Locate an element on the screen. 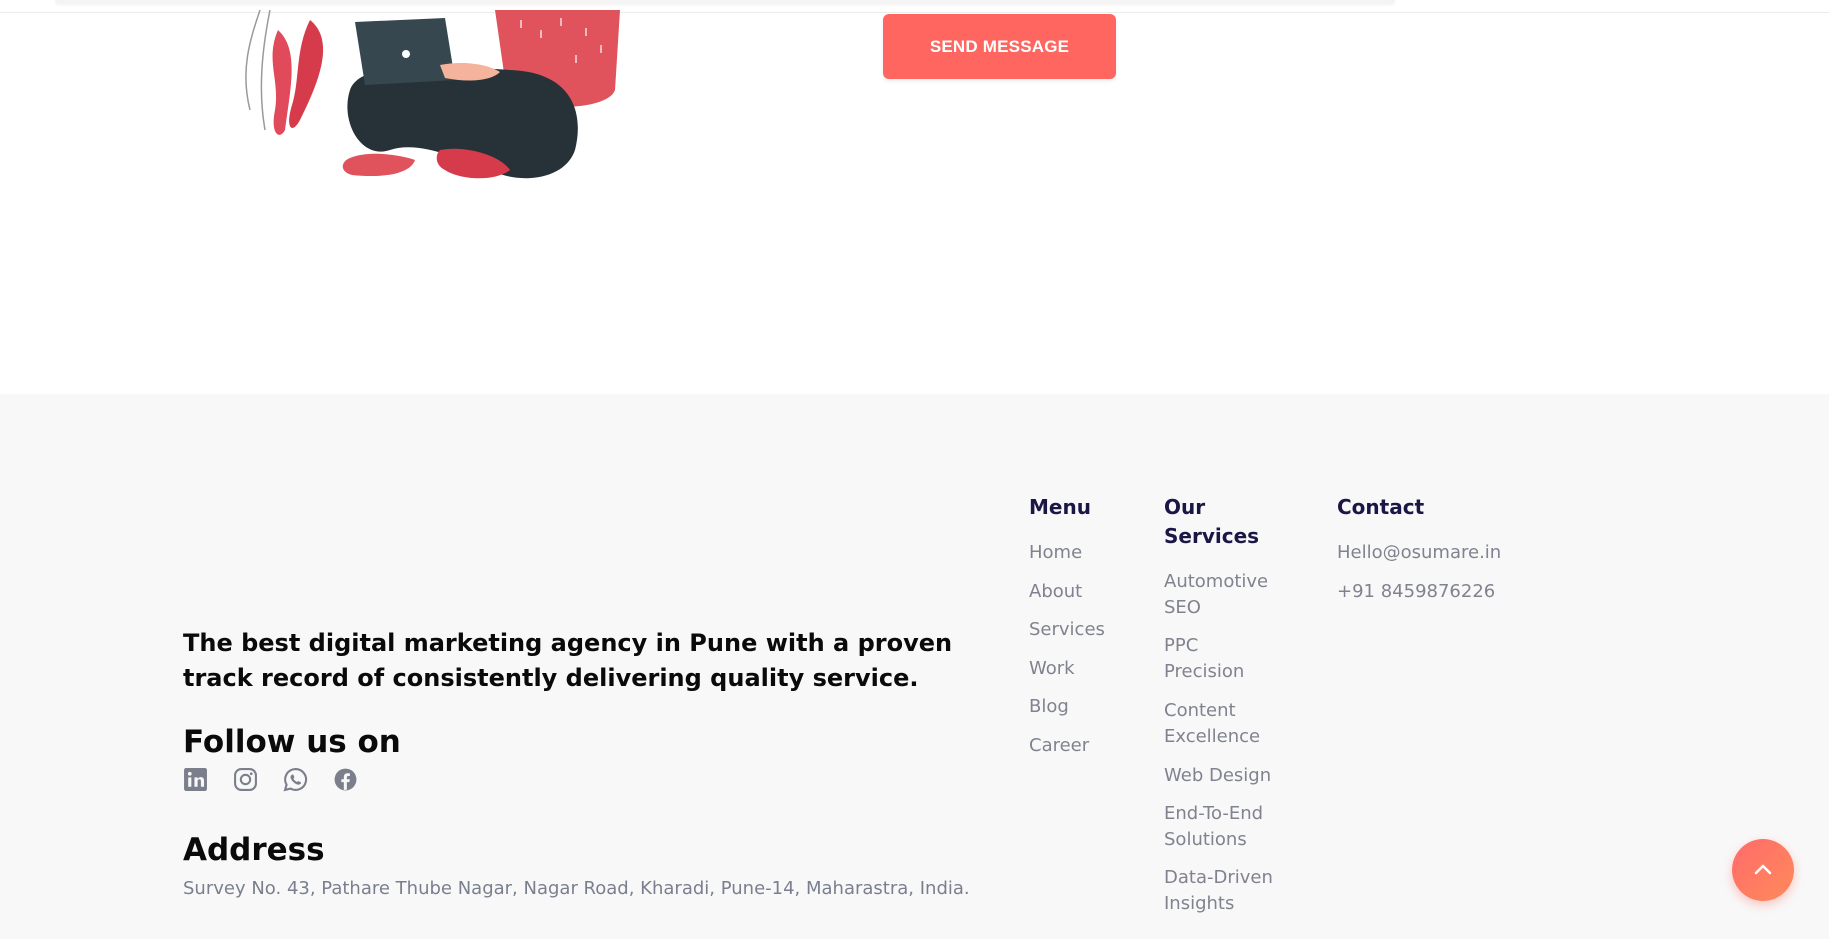 Image resolution: width=1829 pixels, height=939 pixels. service-link-line1: Web Design is located at coordinates (1218, 775).